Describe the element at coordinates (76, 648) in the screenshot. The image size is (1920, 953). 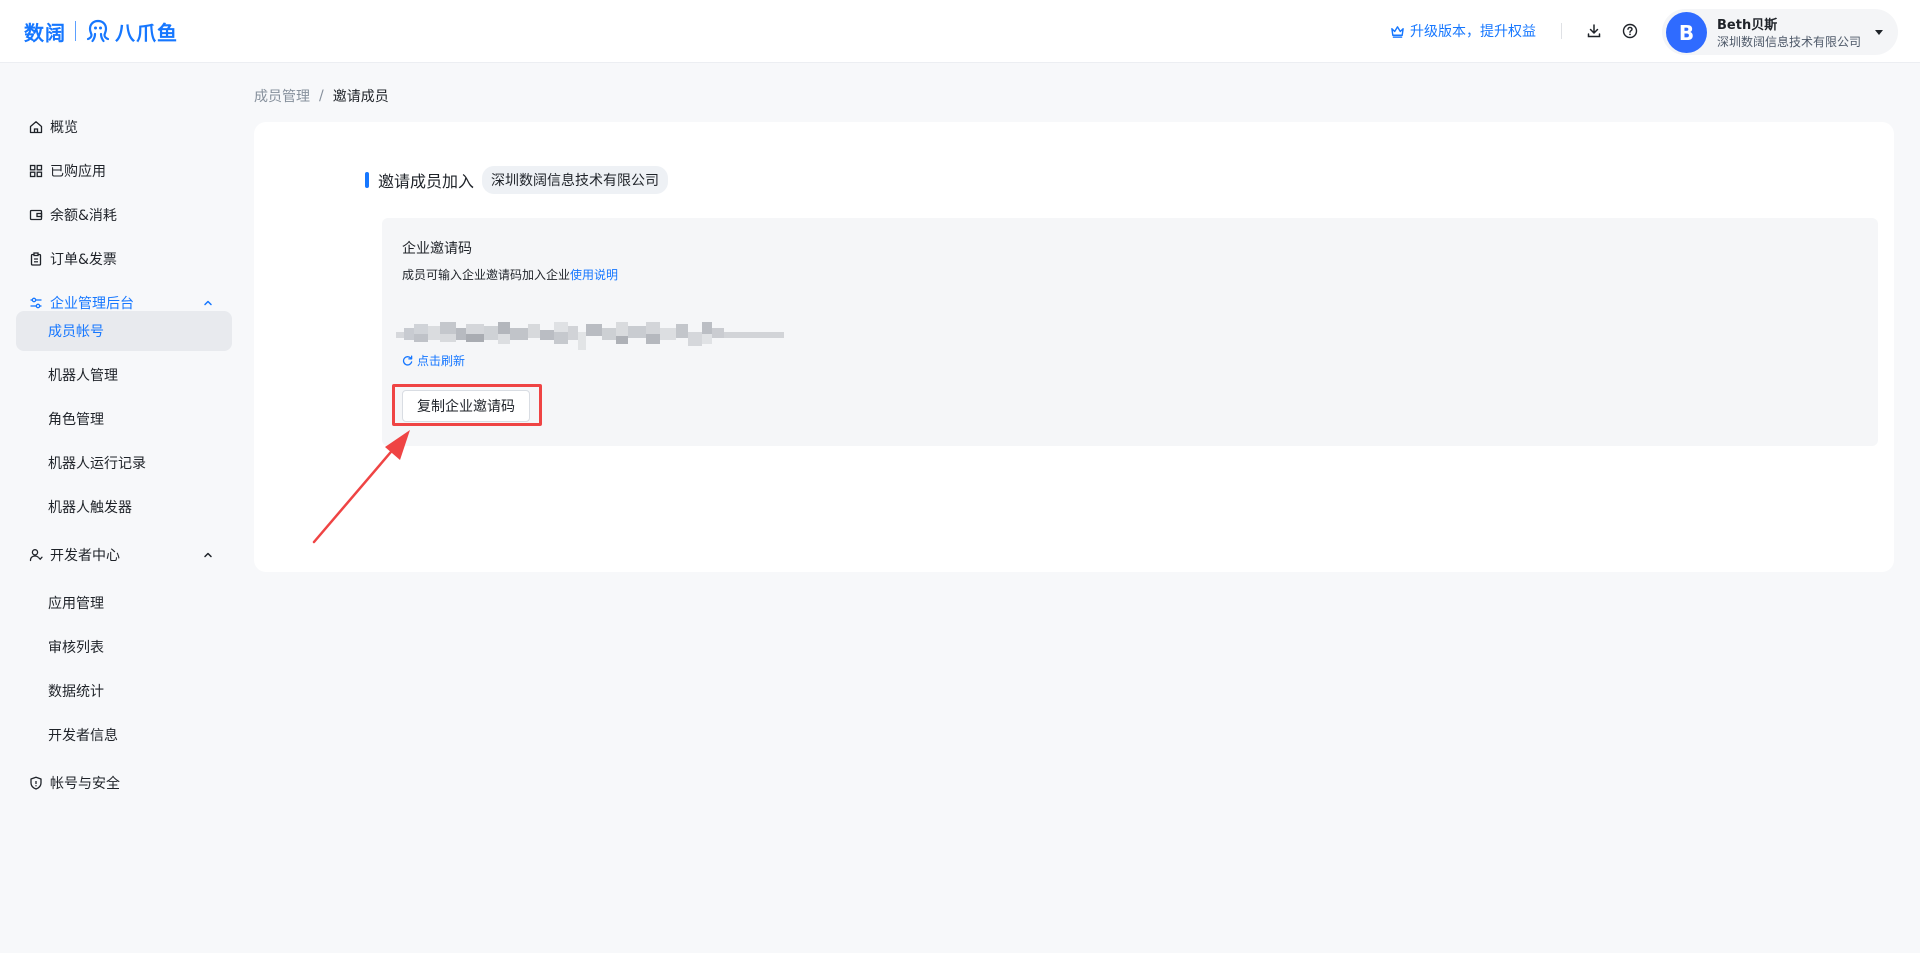
I see `sidebar-sub-label: 审核列表` at that location.